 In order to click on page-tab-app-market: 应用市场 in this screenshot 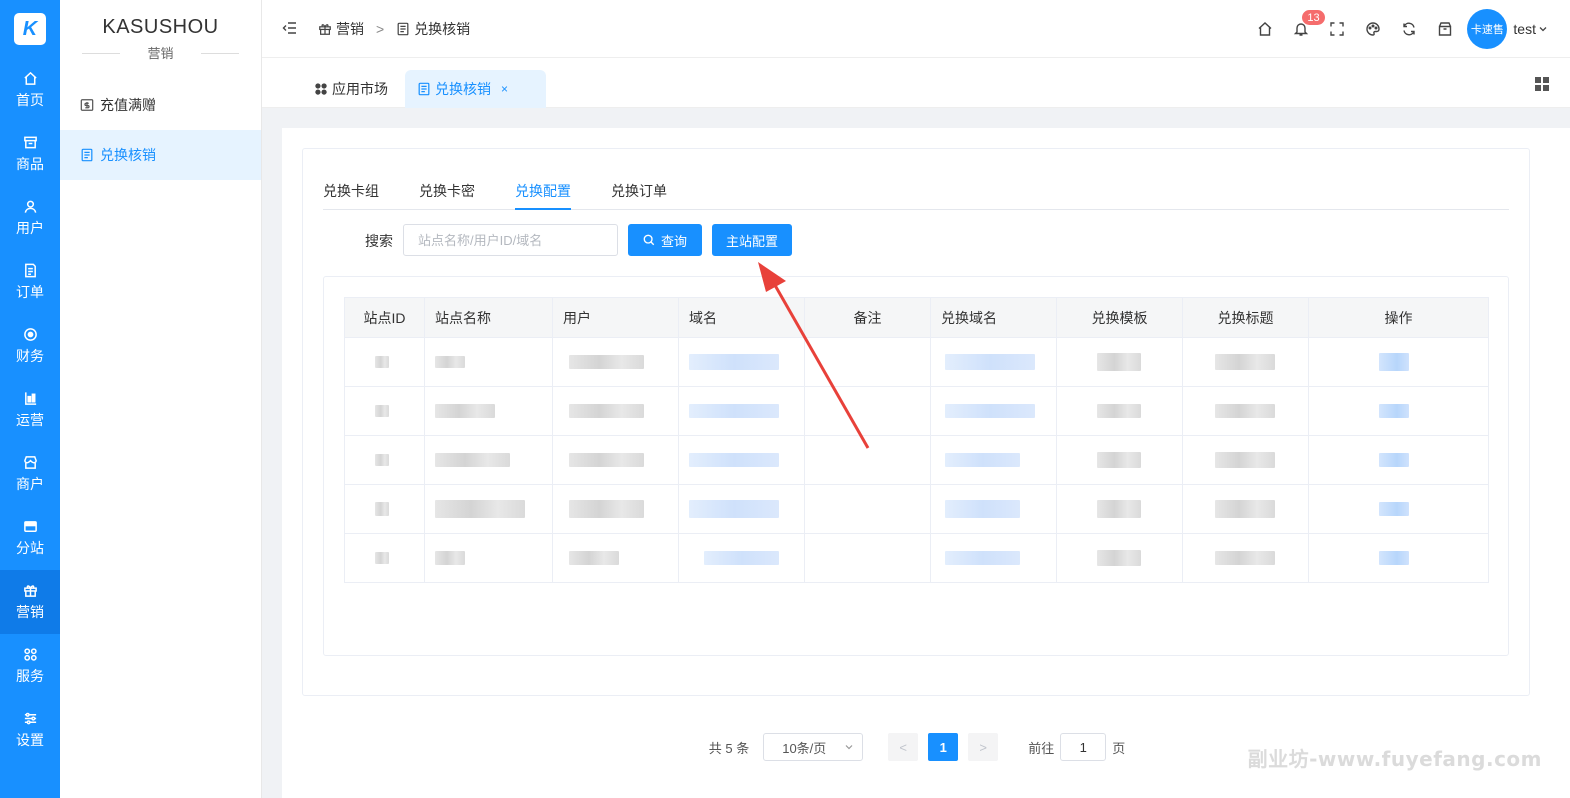, I will do `click(351, 89)`.